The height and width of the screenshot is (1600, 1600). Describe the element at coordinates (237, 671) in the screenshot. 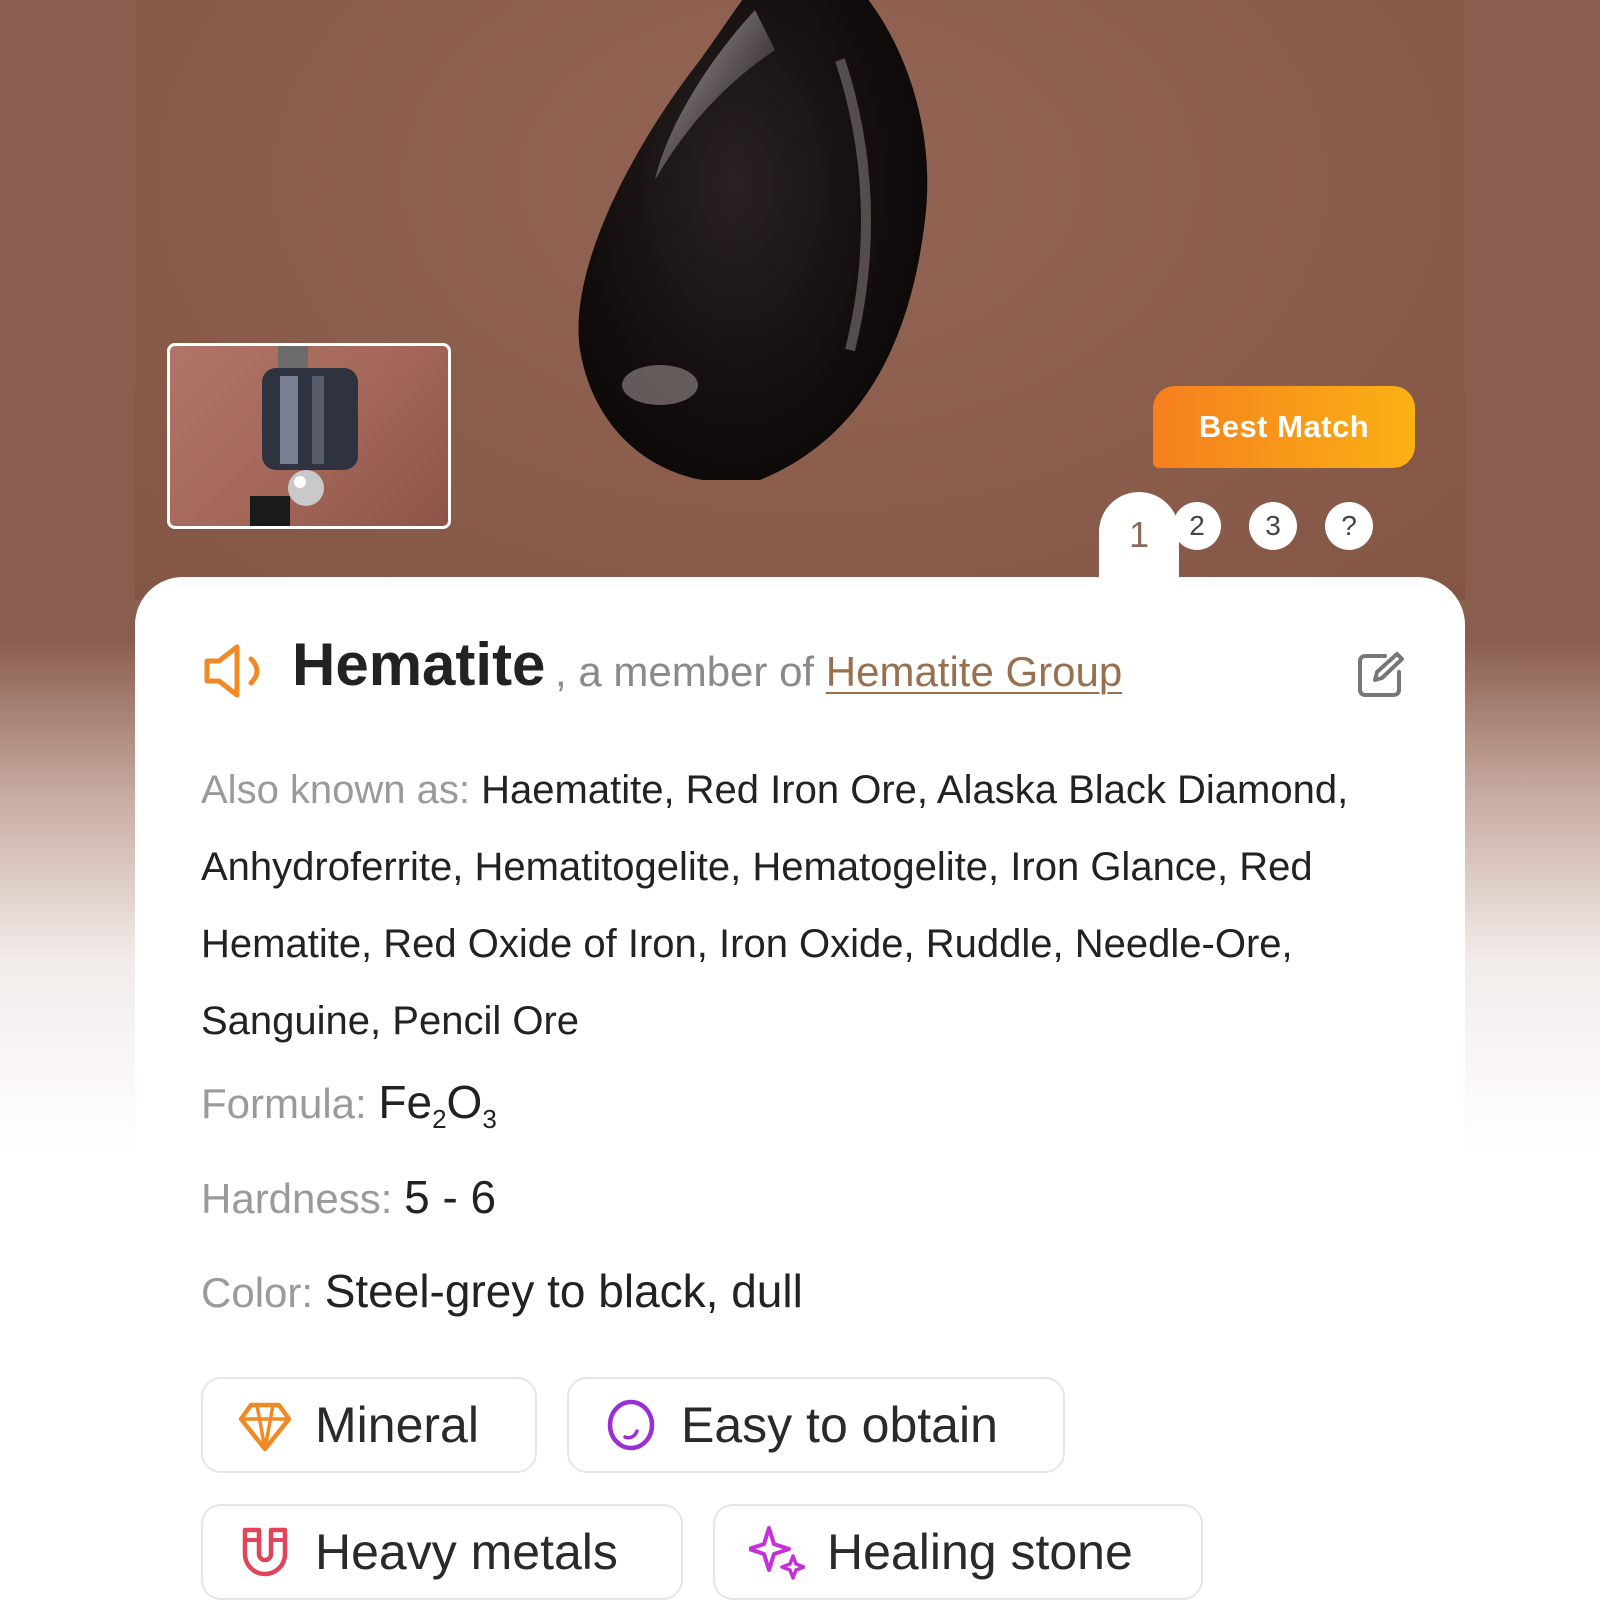

I see `speaker-icon` at that location.